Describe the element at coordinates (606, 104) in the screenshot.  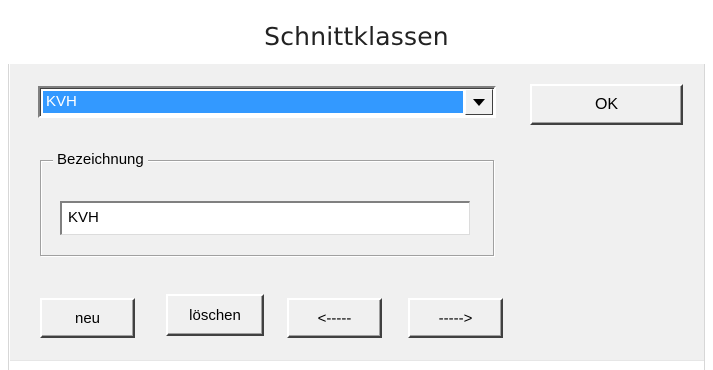
I see `ok-button: OK` at that location.